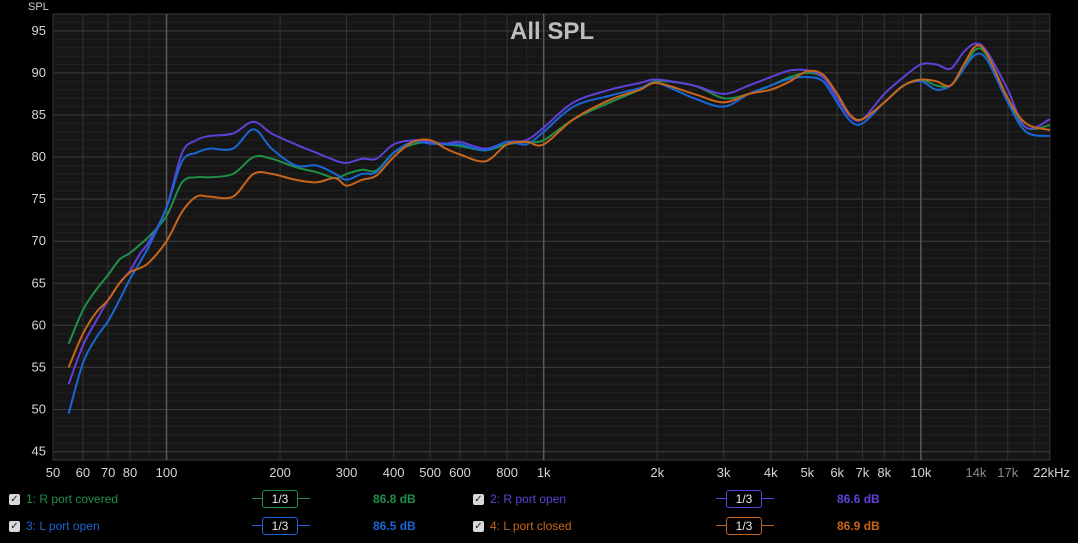 This screenshot has height=543, width=1078. I want to click on legend-item-4: ✓ 4: L port closed, so click(522, 526).